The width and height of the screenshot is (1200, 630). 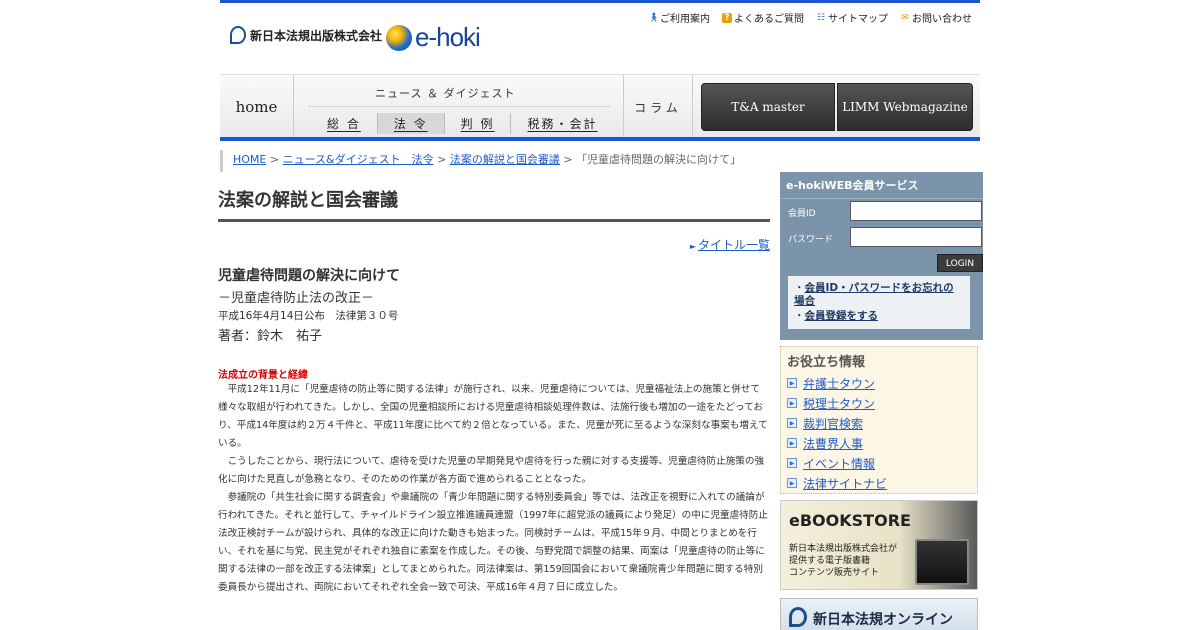 What do you see at coordinates (768, 107) in the screenshot?
I see `nav-ta-master: T&A master` at bounding box center [768, 107].